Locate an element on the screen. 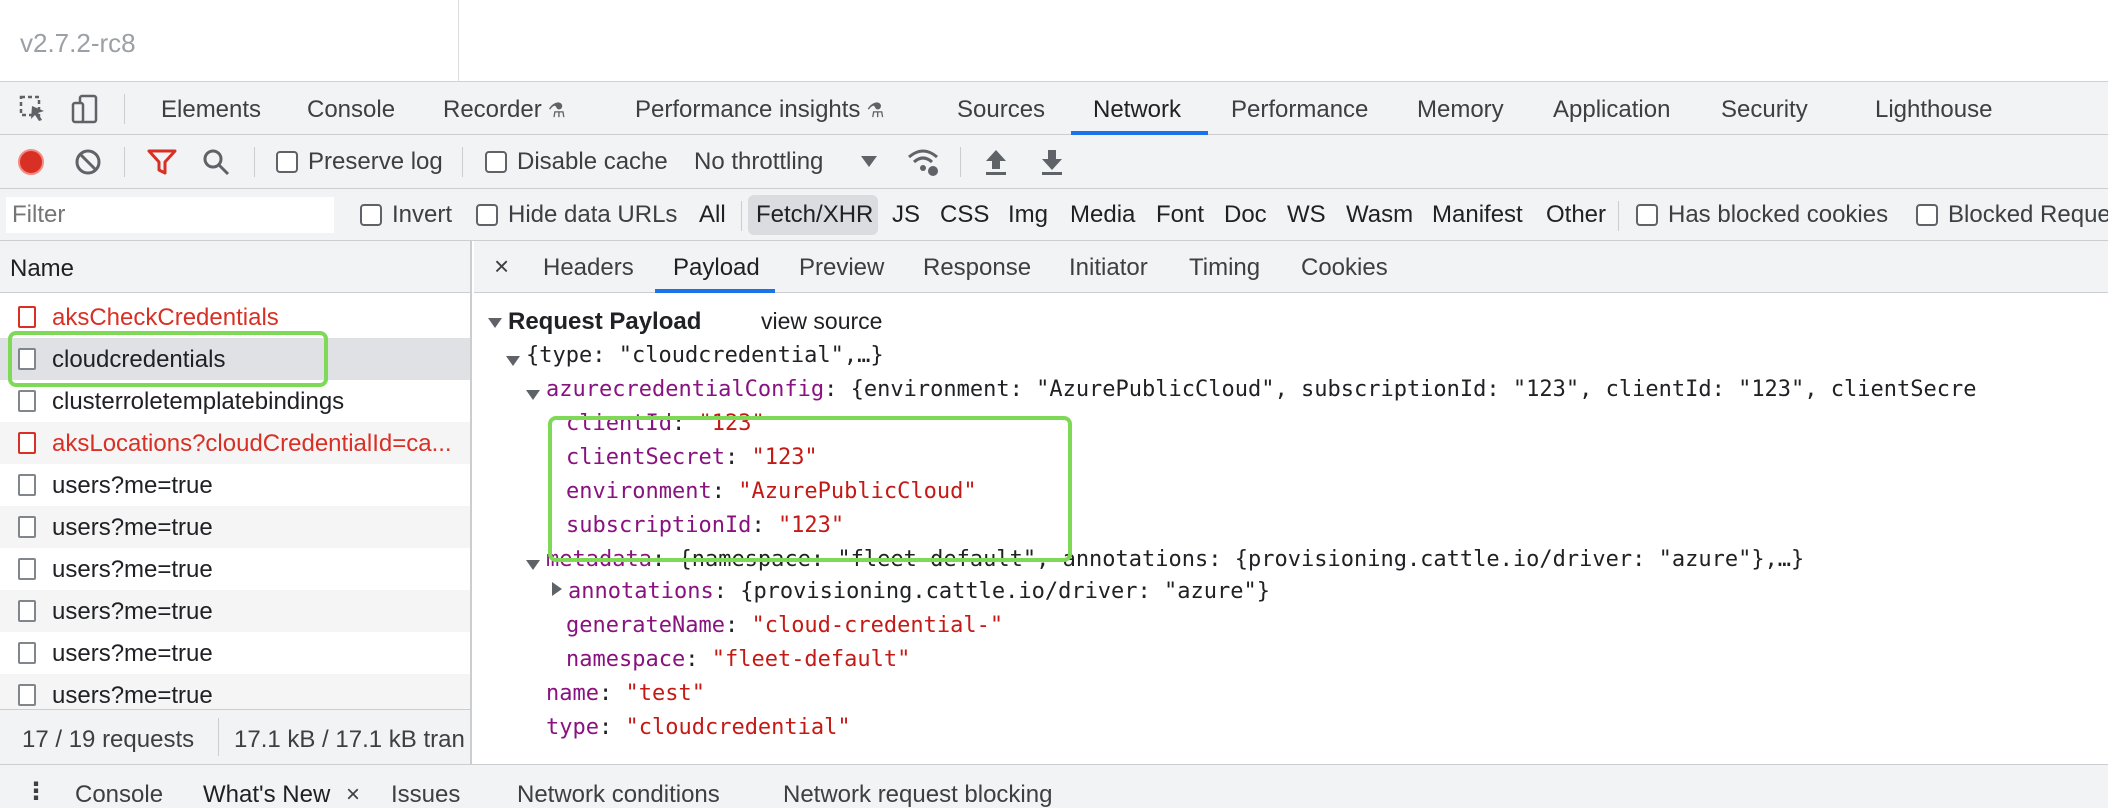 This screenshot has width=2108, height=808. clear-icon is located at coordinates (88, 162).